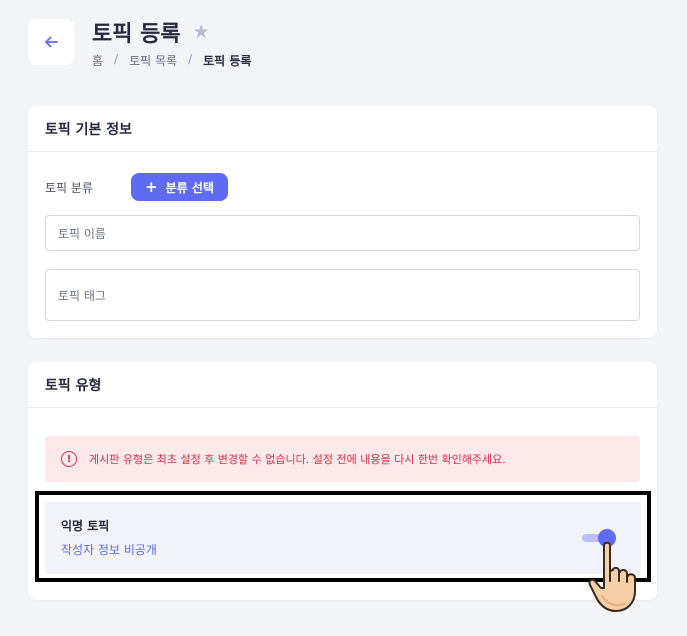  I want to click on alert-circle-icon: !, so click(69, 459).